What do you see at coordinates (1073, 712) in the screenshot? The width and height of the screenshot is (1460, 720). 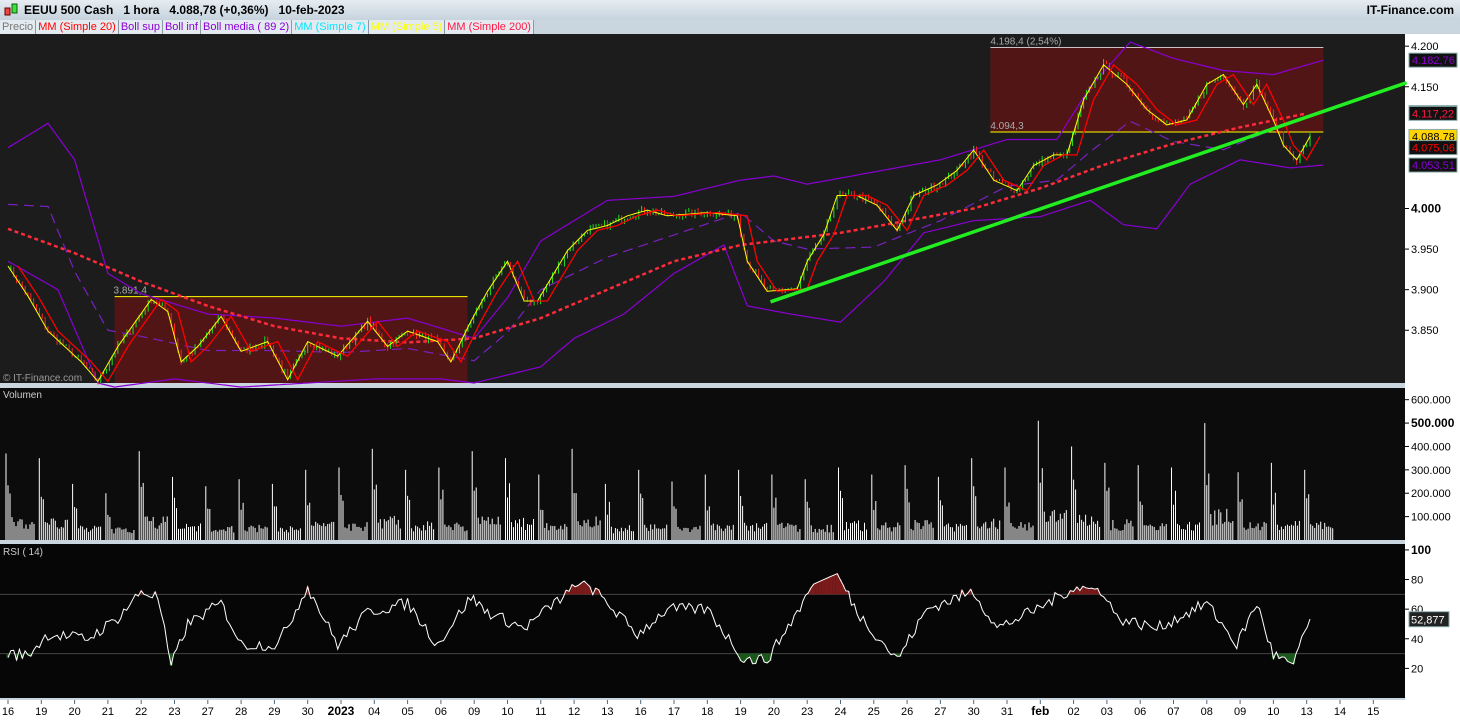 I see `x-axis-label: 02` at bounding box center [1073, 712].